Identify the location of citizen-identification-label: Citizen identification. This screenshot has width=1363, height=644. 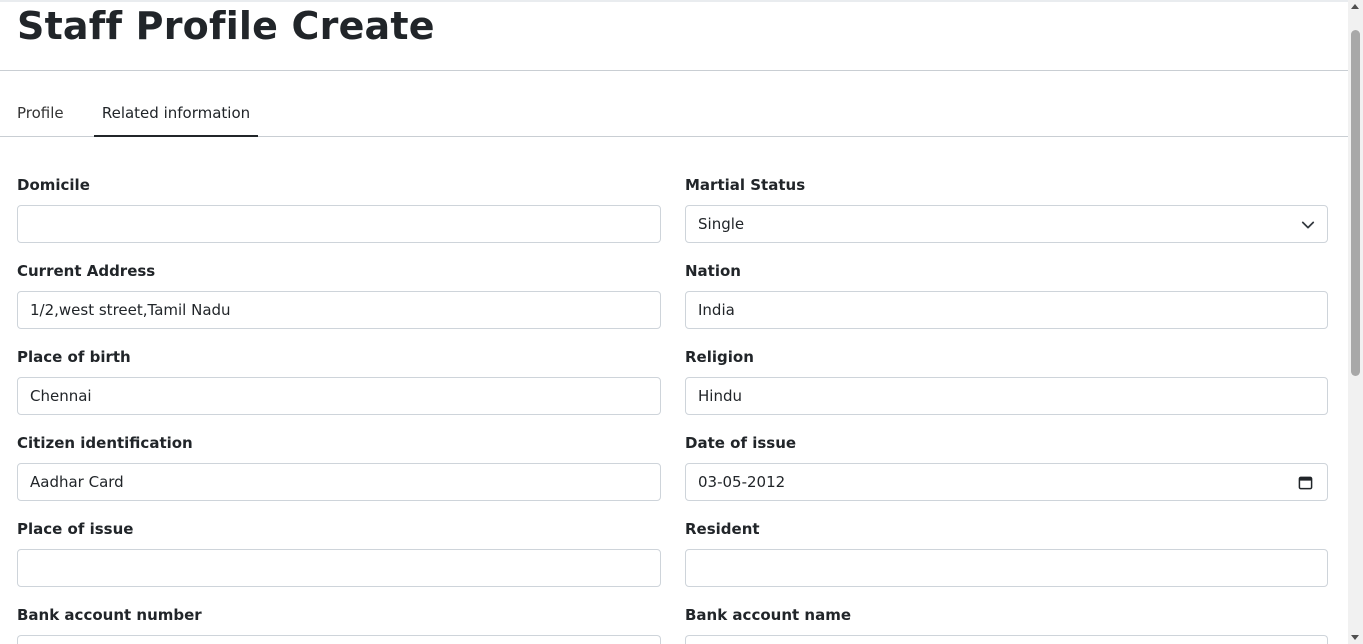
(105, 443).